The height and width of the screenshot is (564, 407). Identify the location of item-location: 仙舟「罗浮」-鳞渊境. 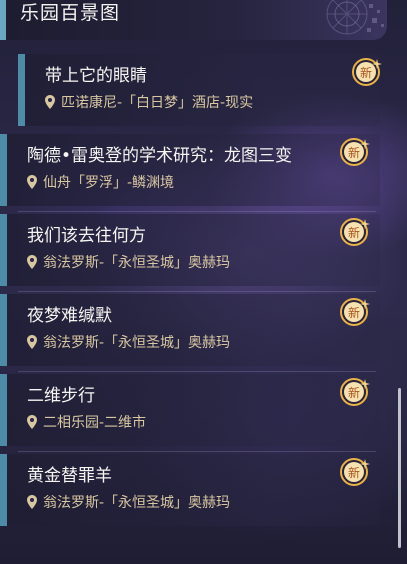
(100, 183).